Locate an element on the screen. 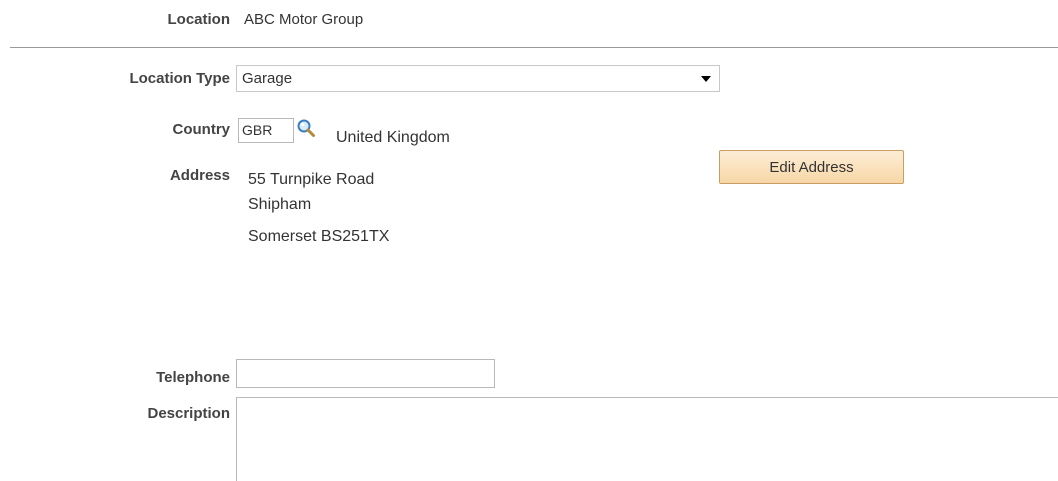  description-label: Description is located at coordinates (188, 413).